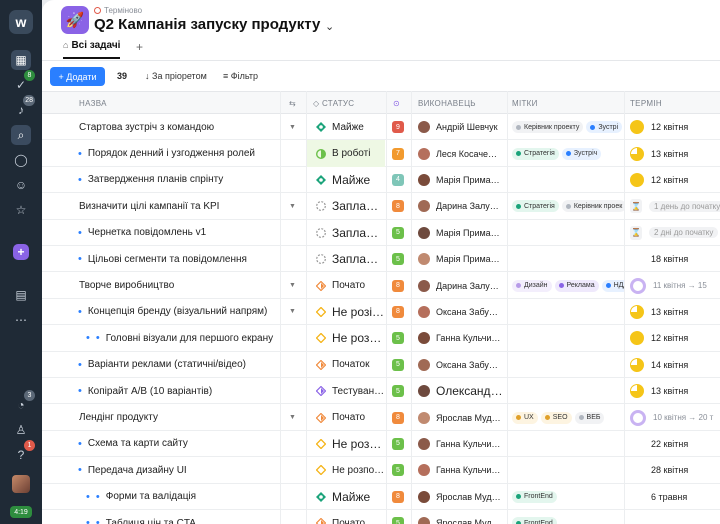  Describe the element at coordinates (21, 22) in the screenshot. I see `app-logo: w` at that location.